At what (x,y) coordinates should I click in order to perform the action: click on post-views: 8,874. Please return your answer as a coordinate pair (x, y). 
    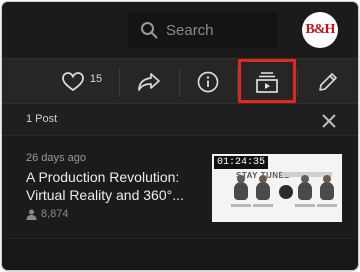
    Looking at the image, I should click on (47, 214).